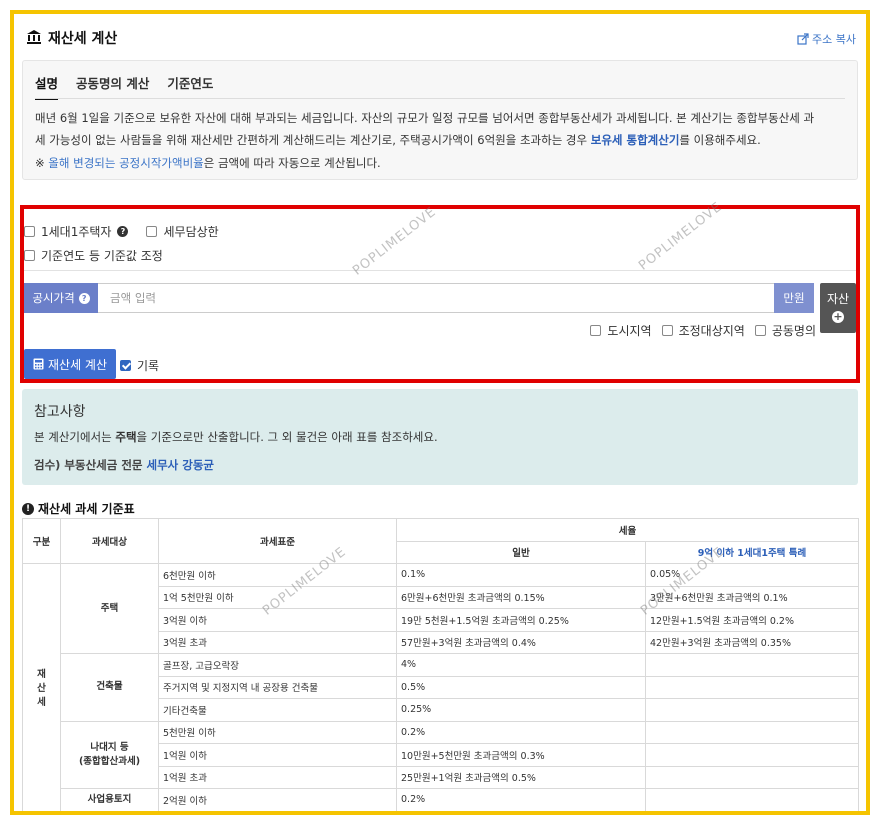  I want to click on price-input-group: 공시가격 ? 금액 입력 만원, so click(419, 298).